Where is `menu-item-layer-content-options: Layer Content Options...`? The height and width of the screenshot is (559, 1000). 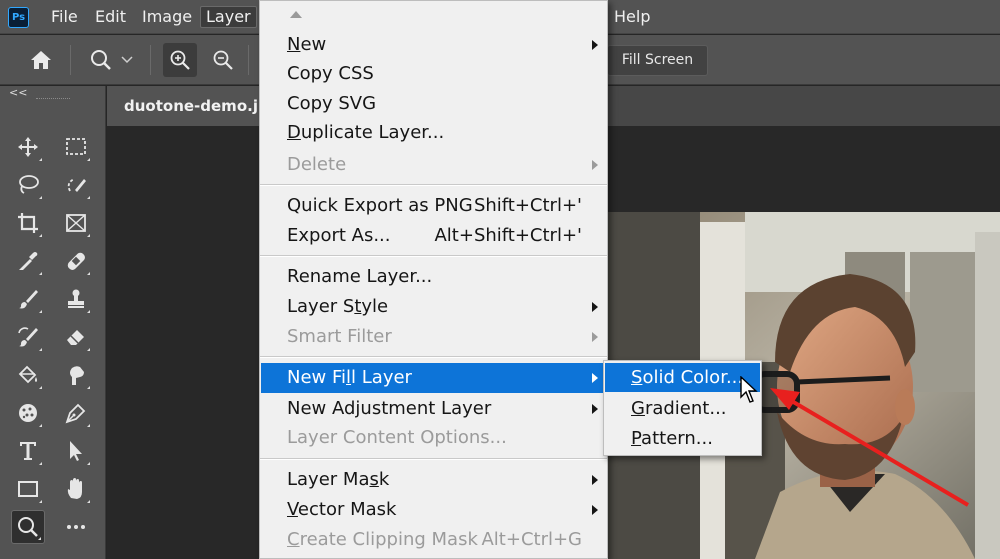
menu-item-layer-content-options: Layer Content Options... is located at coordinates (434, 438).